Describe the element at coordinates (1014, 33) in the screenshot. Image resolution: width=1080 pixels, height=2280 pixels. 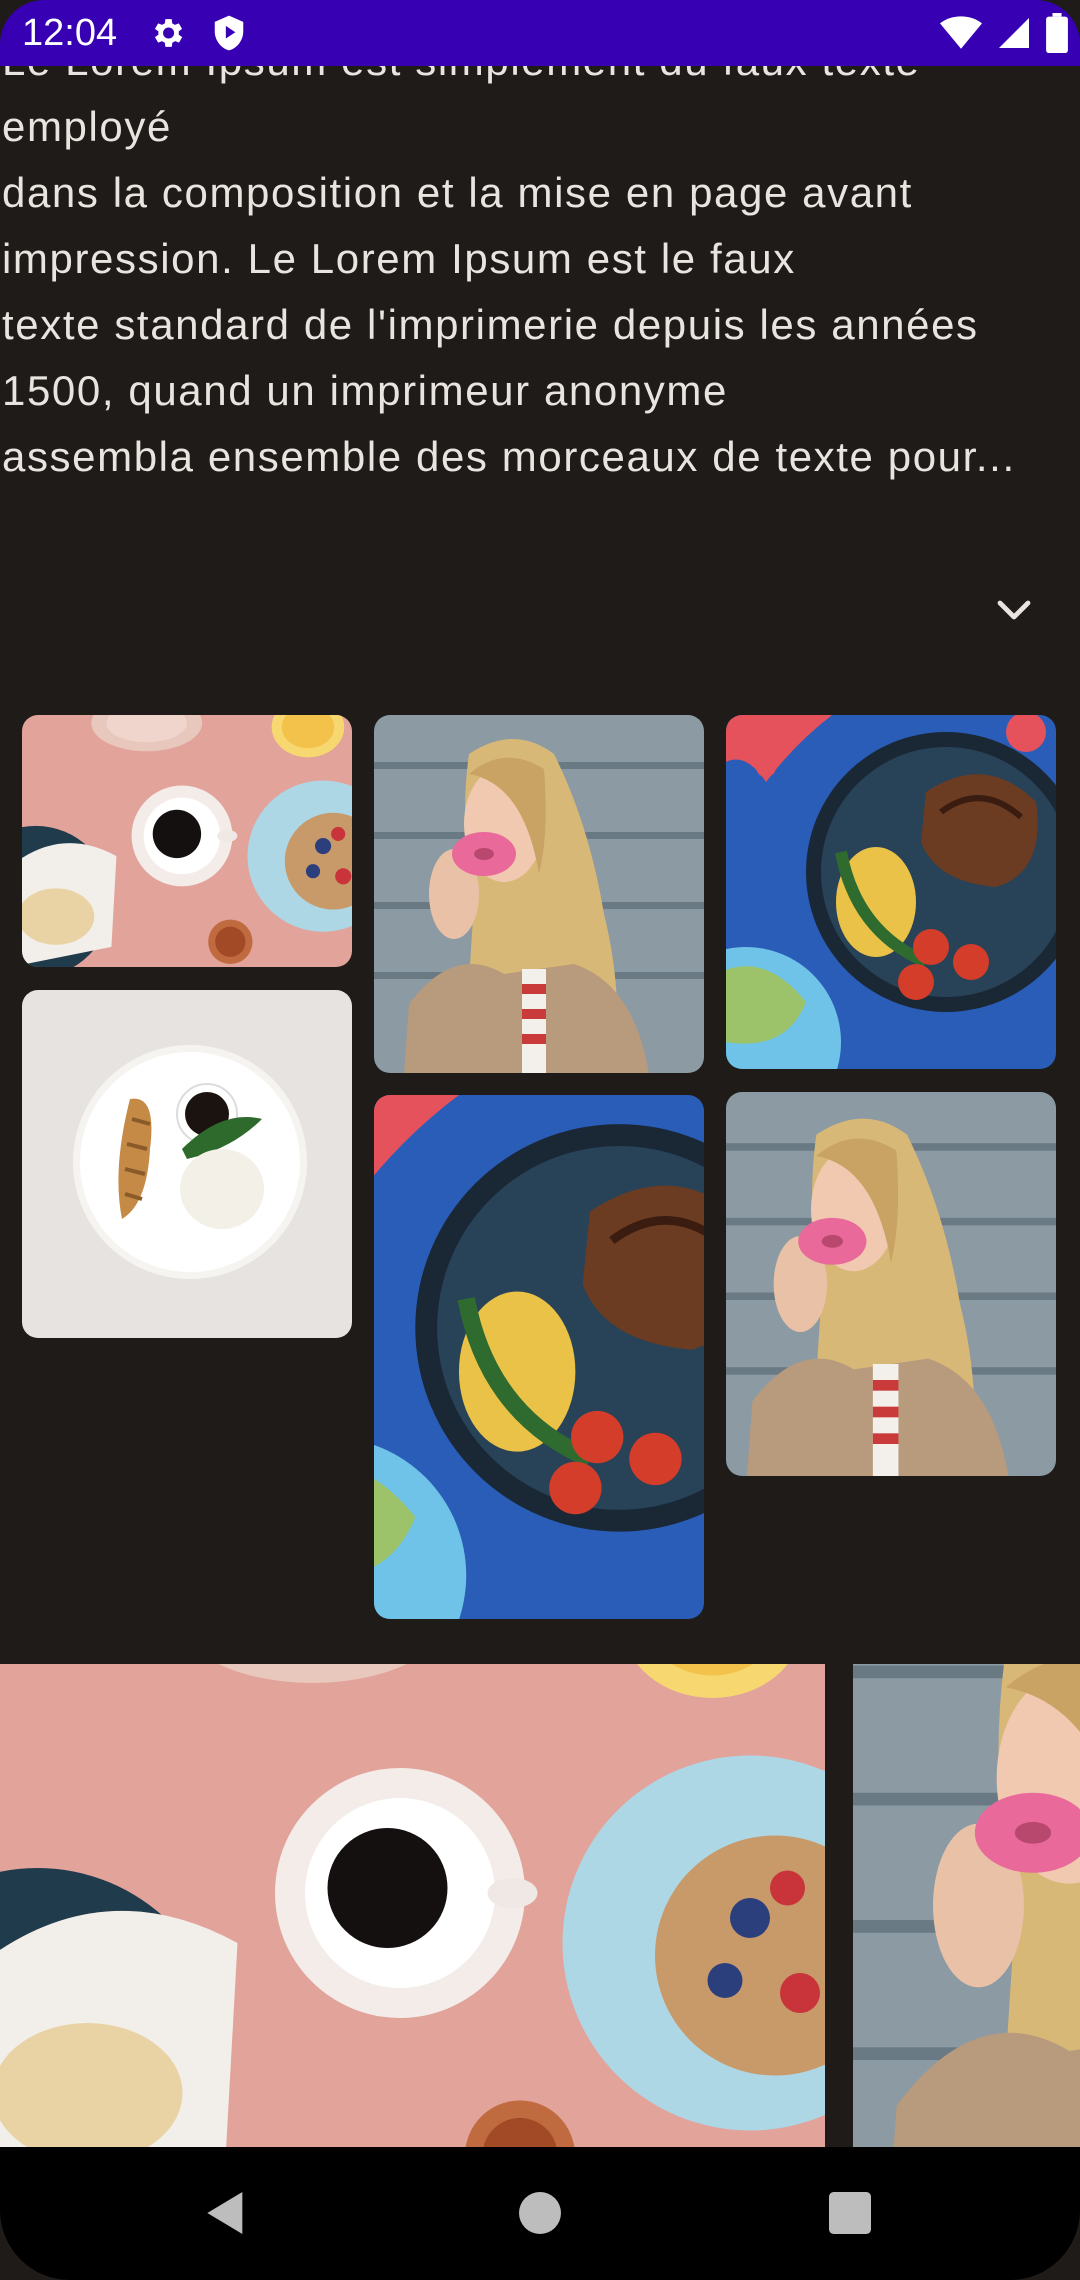
I see `cell-signal-icon` at that location.